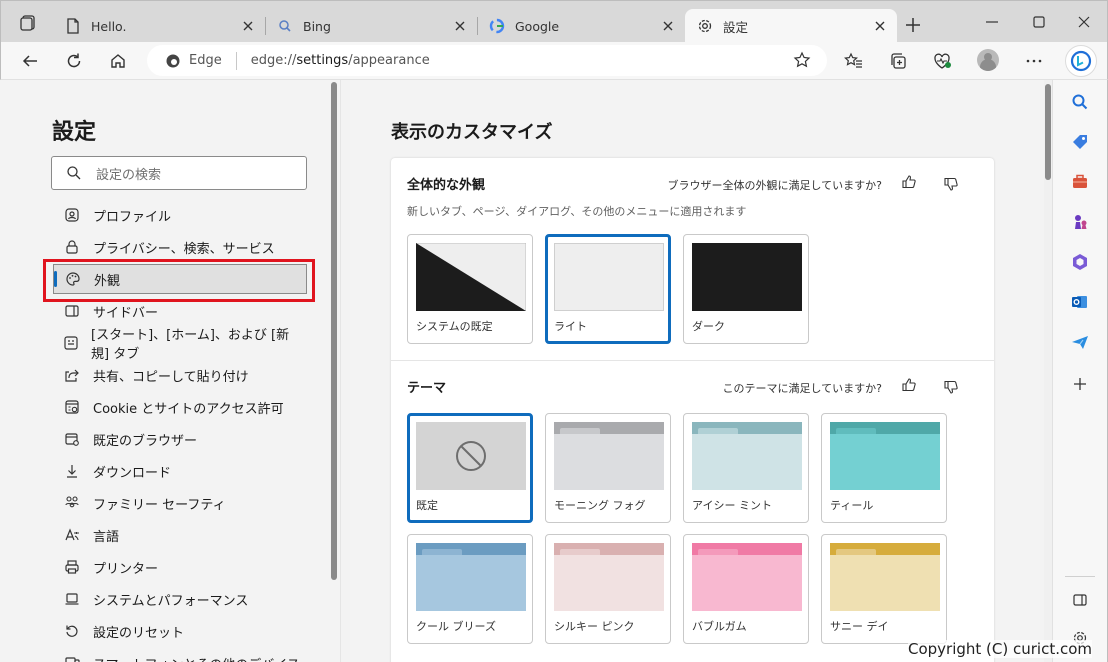 The height and width of the screenshot is (662, 1108). I want to click on bing-chat-button, so click(1081, 61).